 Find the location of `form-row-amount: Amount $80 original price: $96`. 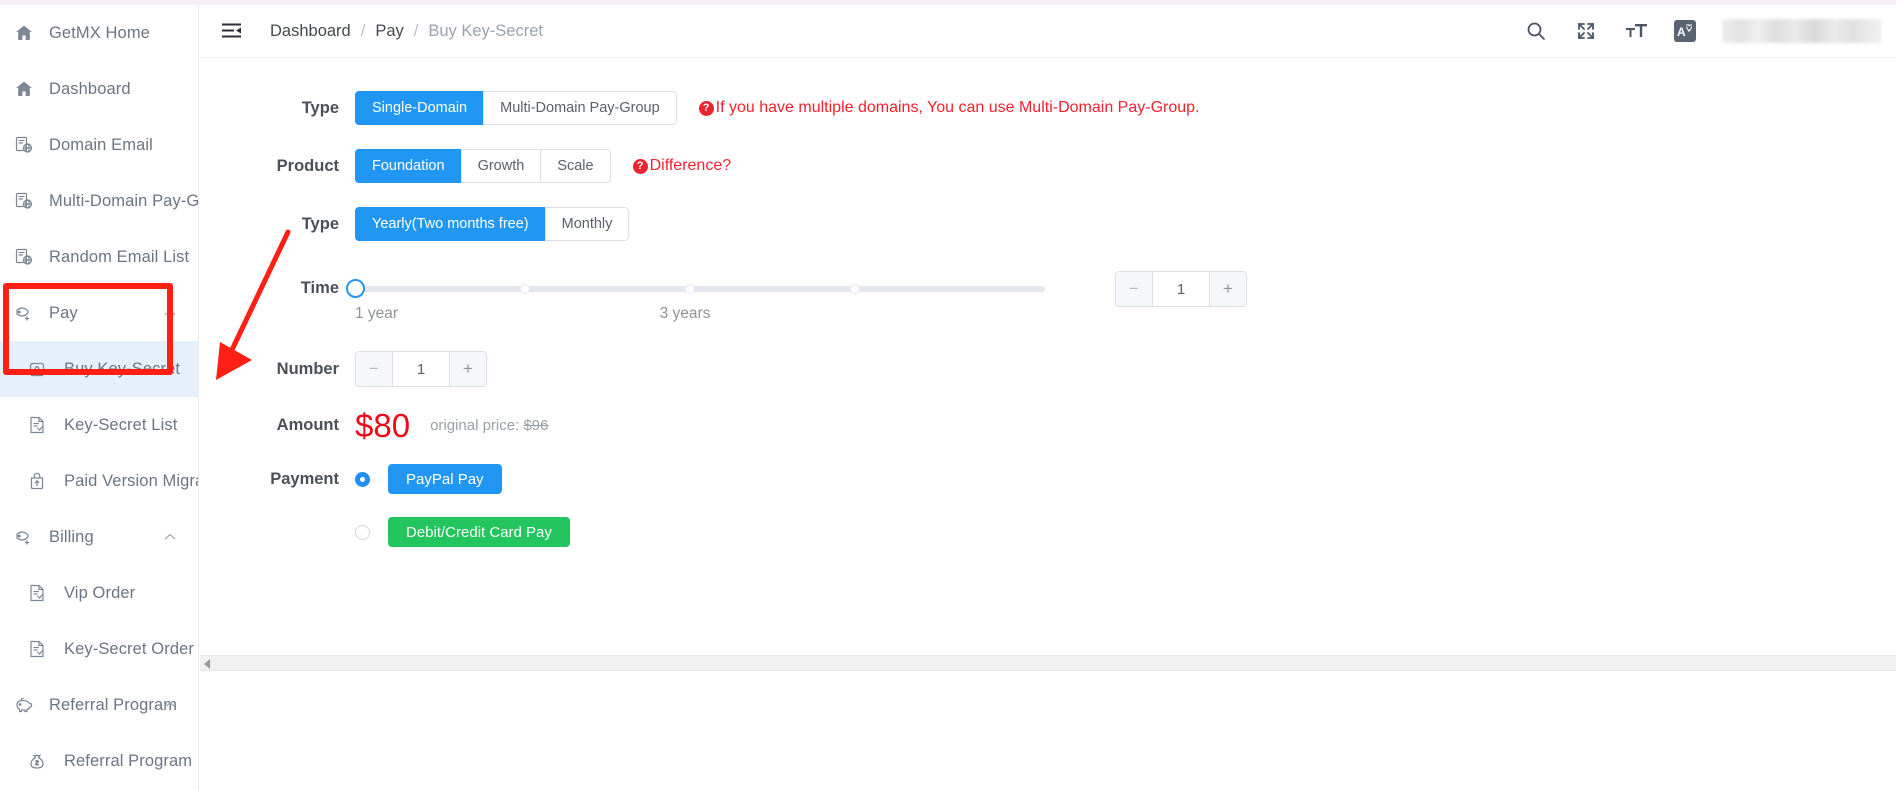

form-row-amount: Amount $80 original price: $96 is located at coordinates (374, 425).